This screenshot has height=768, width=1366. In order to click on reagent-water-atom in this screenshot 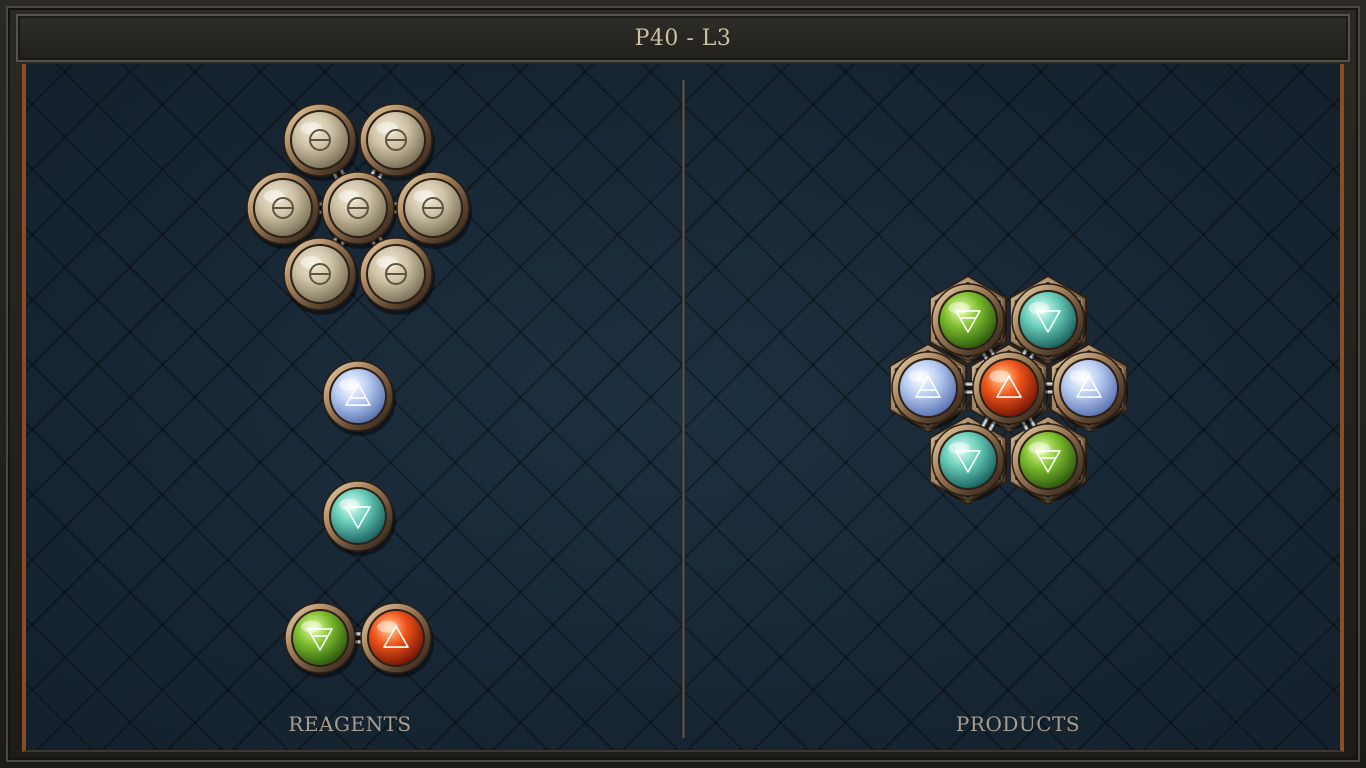, I will do `click(359, 518)`.